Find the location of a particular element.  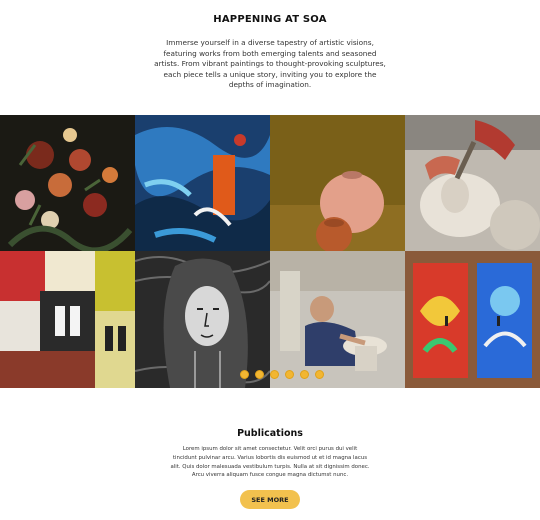

ink-portrait-drawing-image is located at coordinates (202, 319).